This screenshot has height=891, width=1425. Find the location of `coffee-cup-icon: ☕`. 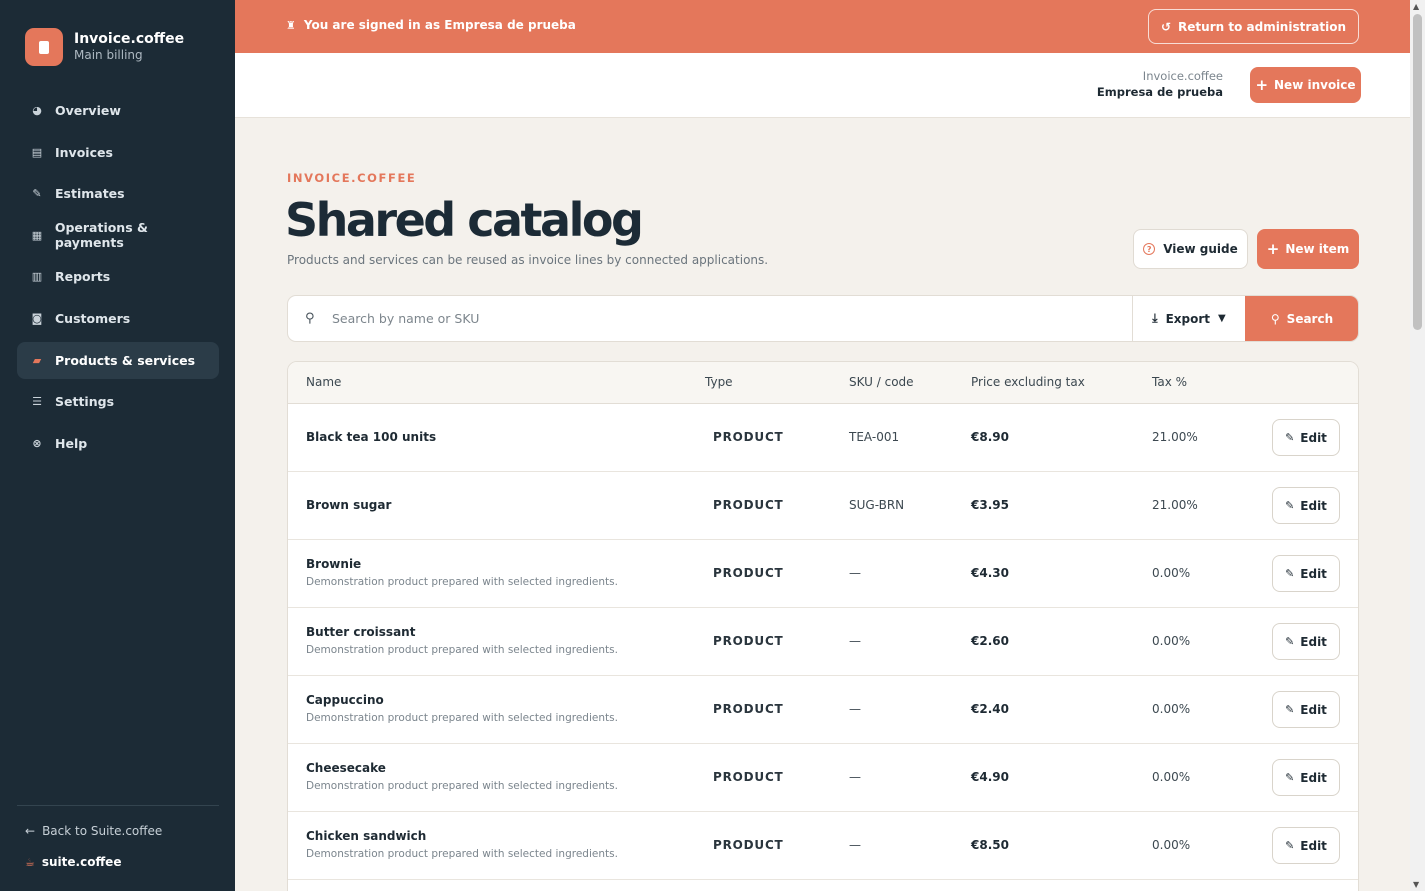

coffee-cup-icon: ☕ is located at coordinates (30, 862).